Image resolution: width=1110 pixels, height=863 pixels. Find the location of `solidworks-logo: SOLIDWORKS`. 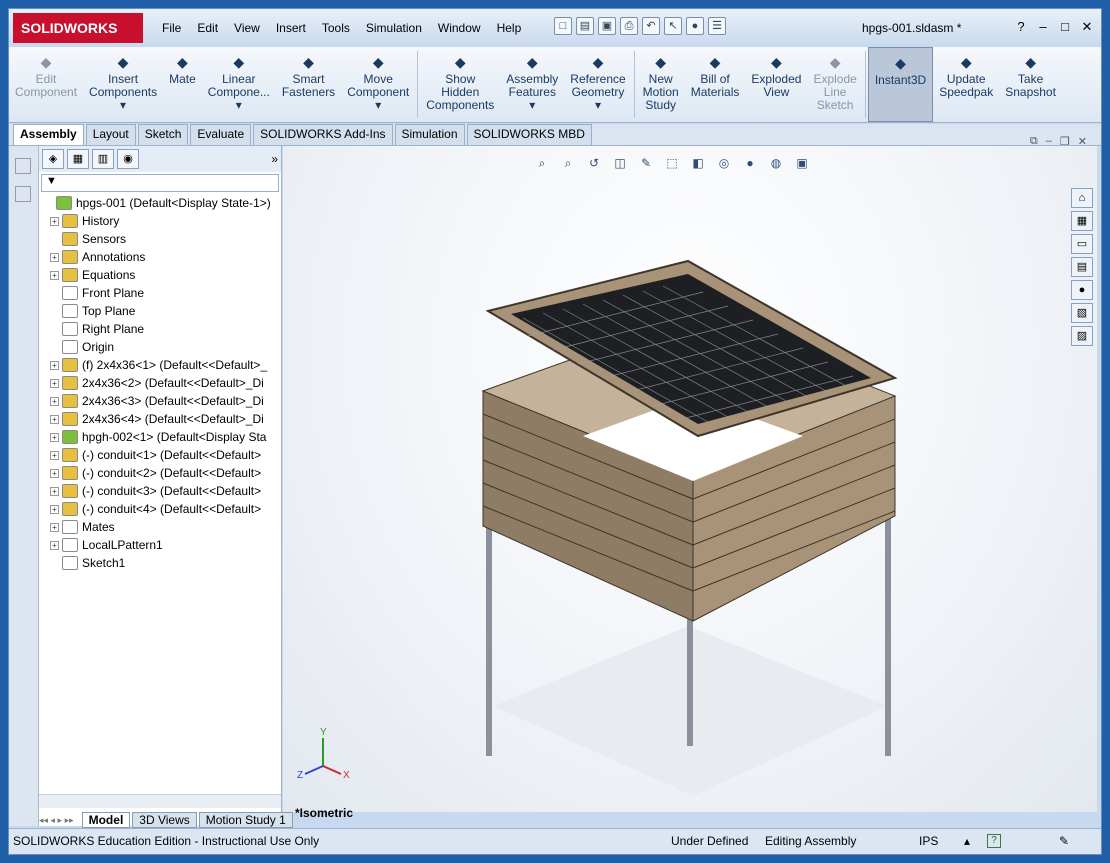

solidworks-logo: SOLIDWORKS is located at coordinates (78, 28).